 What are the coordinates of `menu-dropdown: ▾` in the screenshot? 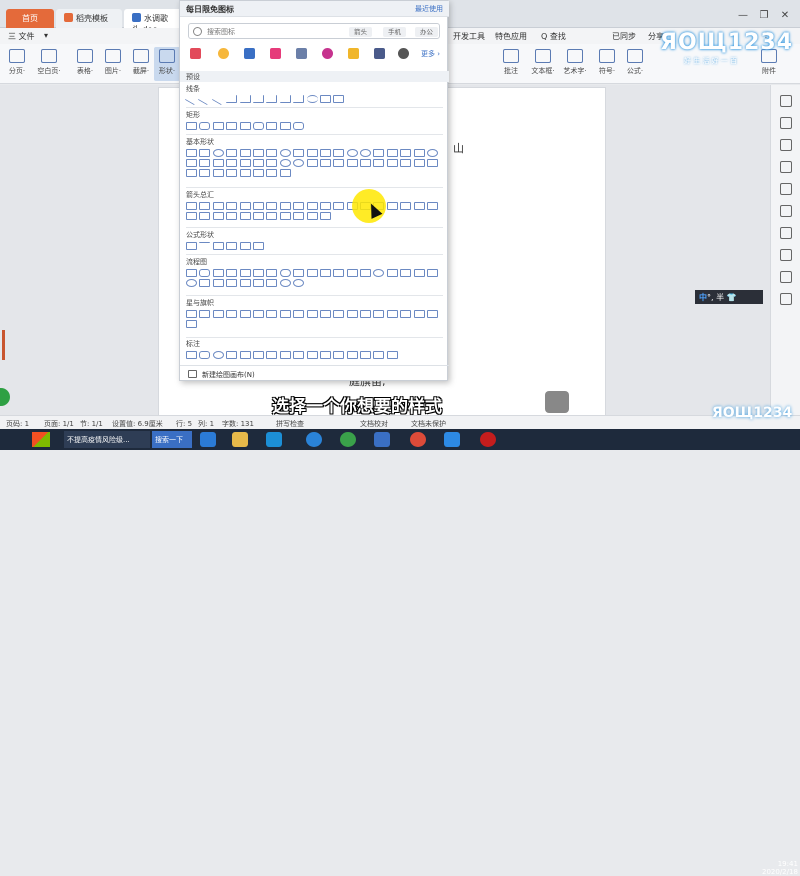 It's located at (46, 35).